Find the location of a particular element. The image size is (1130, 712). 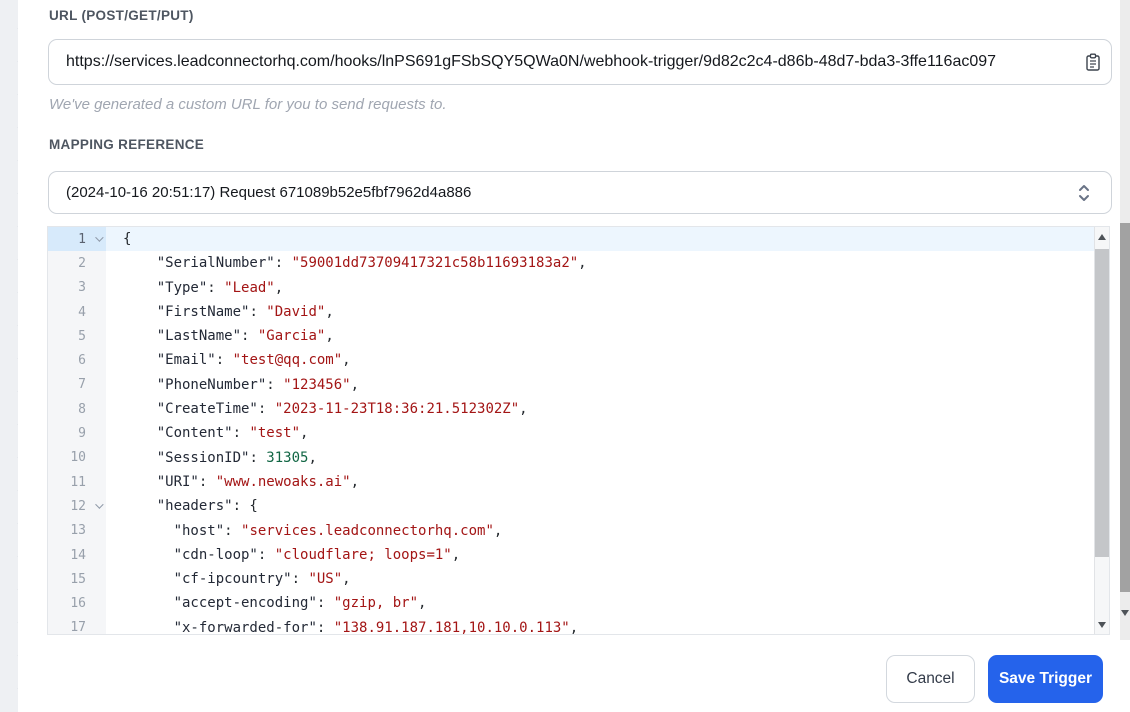

gutter-line: 16 is located at coordinates (77, 603).